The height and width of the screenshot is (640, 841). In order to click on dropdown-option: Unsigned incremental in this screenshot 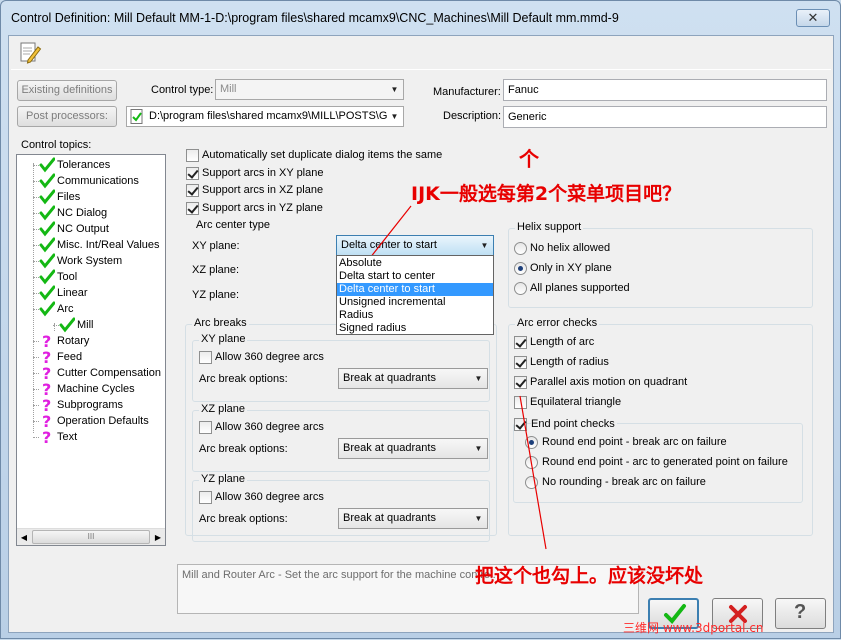, I will do `click(415, 302)`.